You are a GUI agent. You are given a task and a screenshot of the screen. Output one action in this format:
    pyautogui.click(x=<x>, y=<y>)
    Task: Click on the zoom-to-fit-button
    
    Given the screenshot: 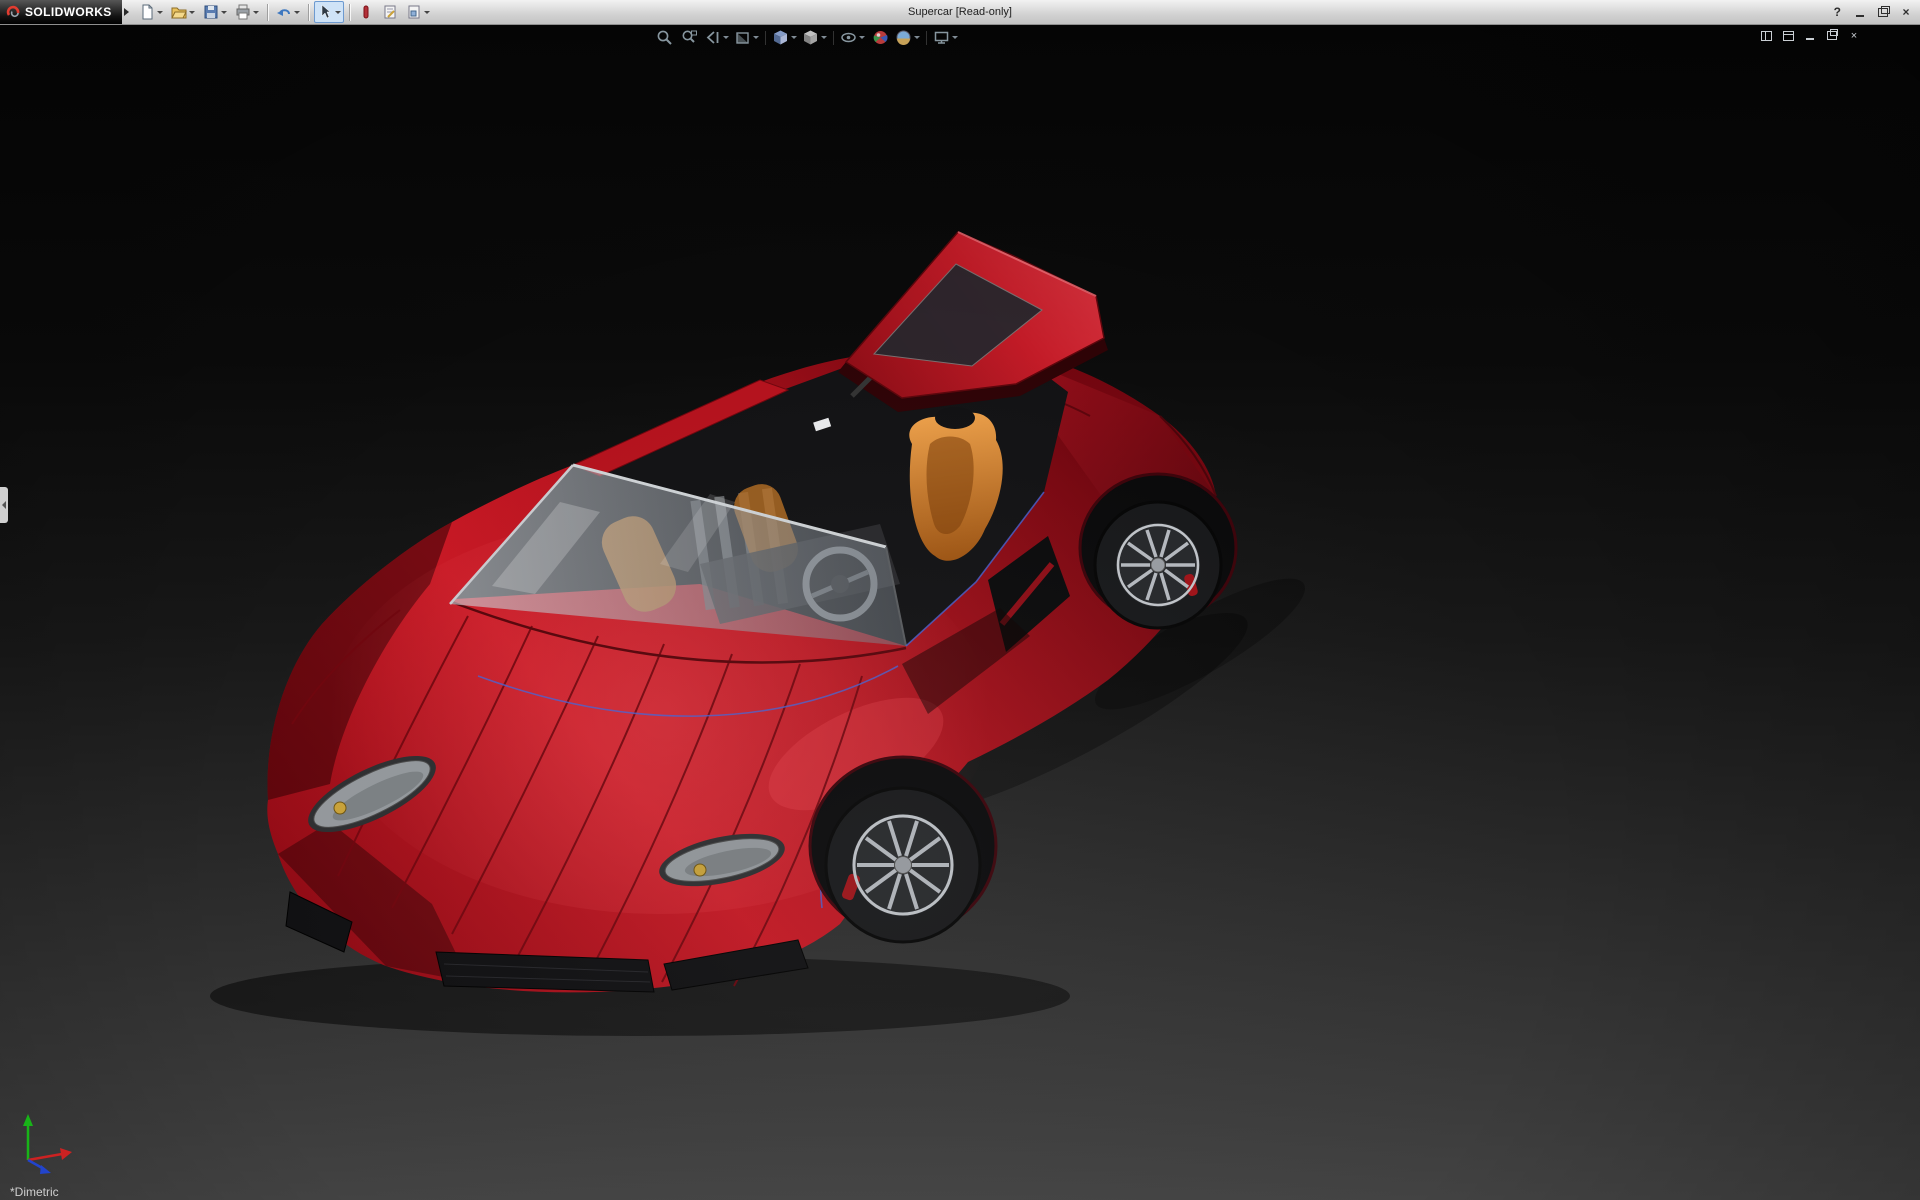 What is the action you would take?
    pyautogui.click(x=664, y=37)
    